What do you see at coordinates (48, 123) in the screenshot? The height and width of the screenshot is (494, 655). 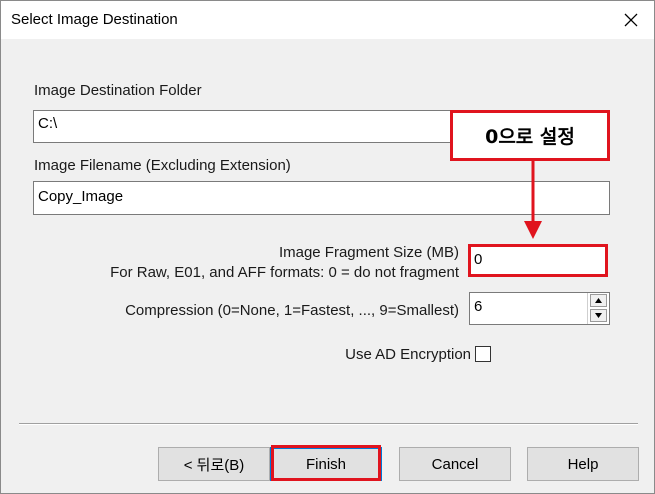 I see `folder-value: C:\` at bounding box center [48, 123].